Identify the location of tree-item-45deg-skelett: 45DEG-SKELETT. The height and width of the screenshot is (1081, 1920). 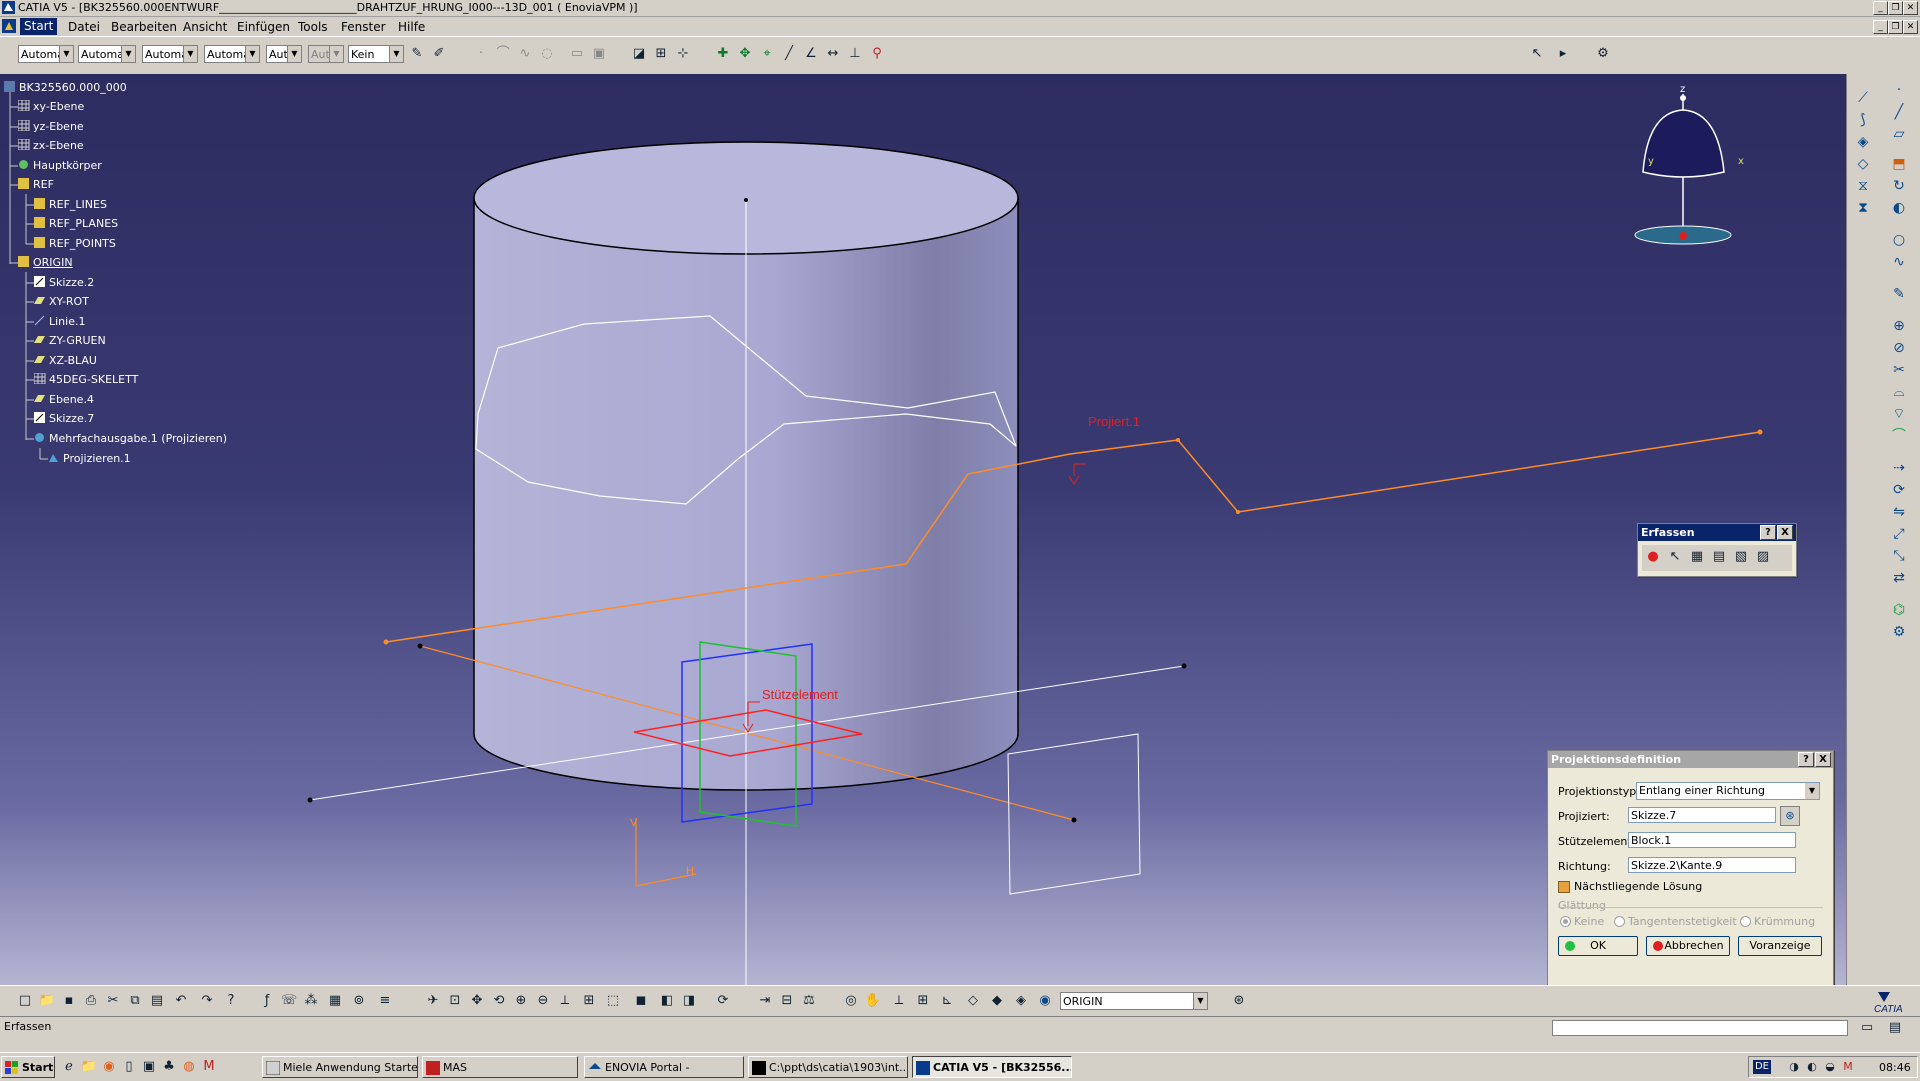
(86, 380).